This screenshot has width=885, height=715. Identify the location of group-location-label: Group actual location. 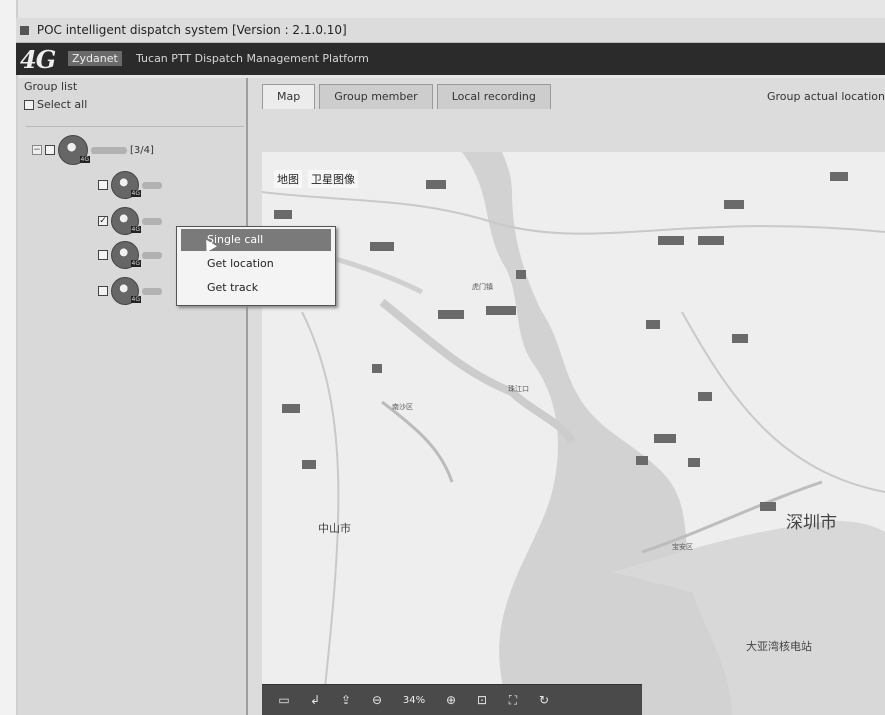
(826, 96).